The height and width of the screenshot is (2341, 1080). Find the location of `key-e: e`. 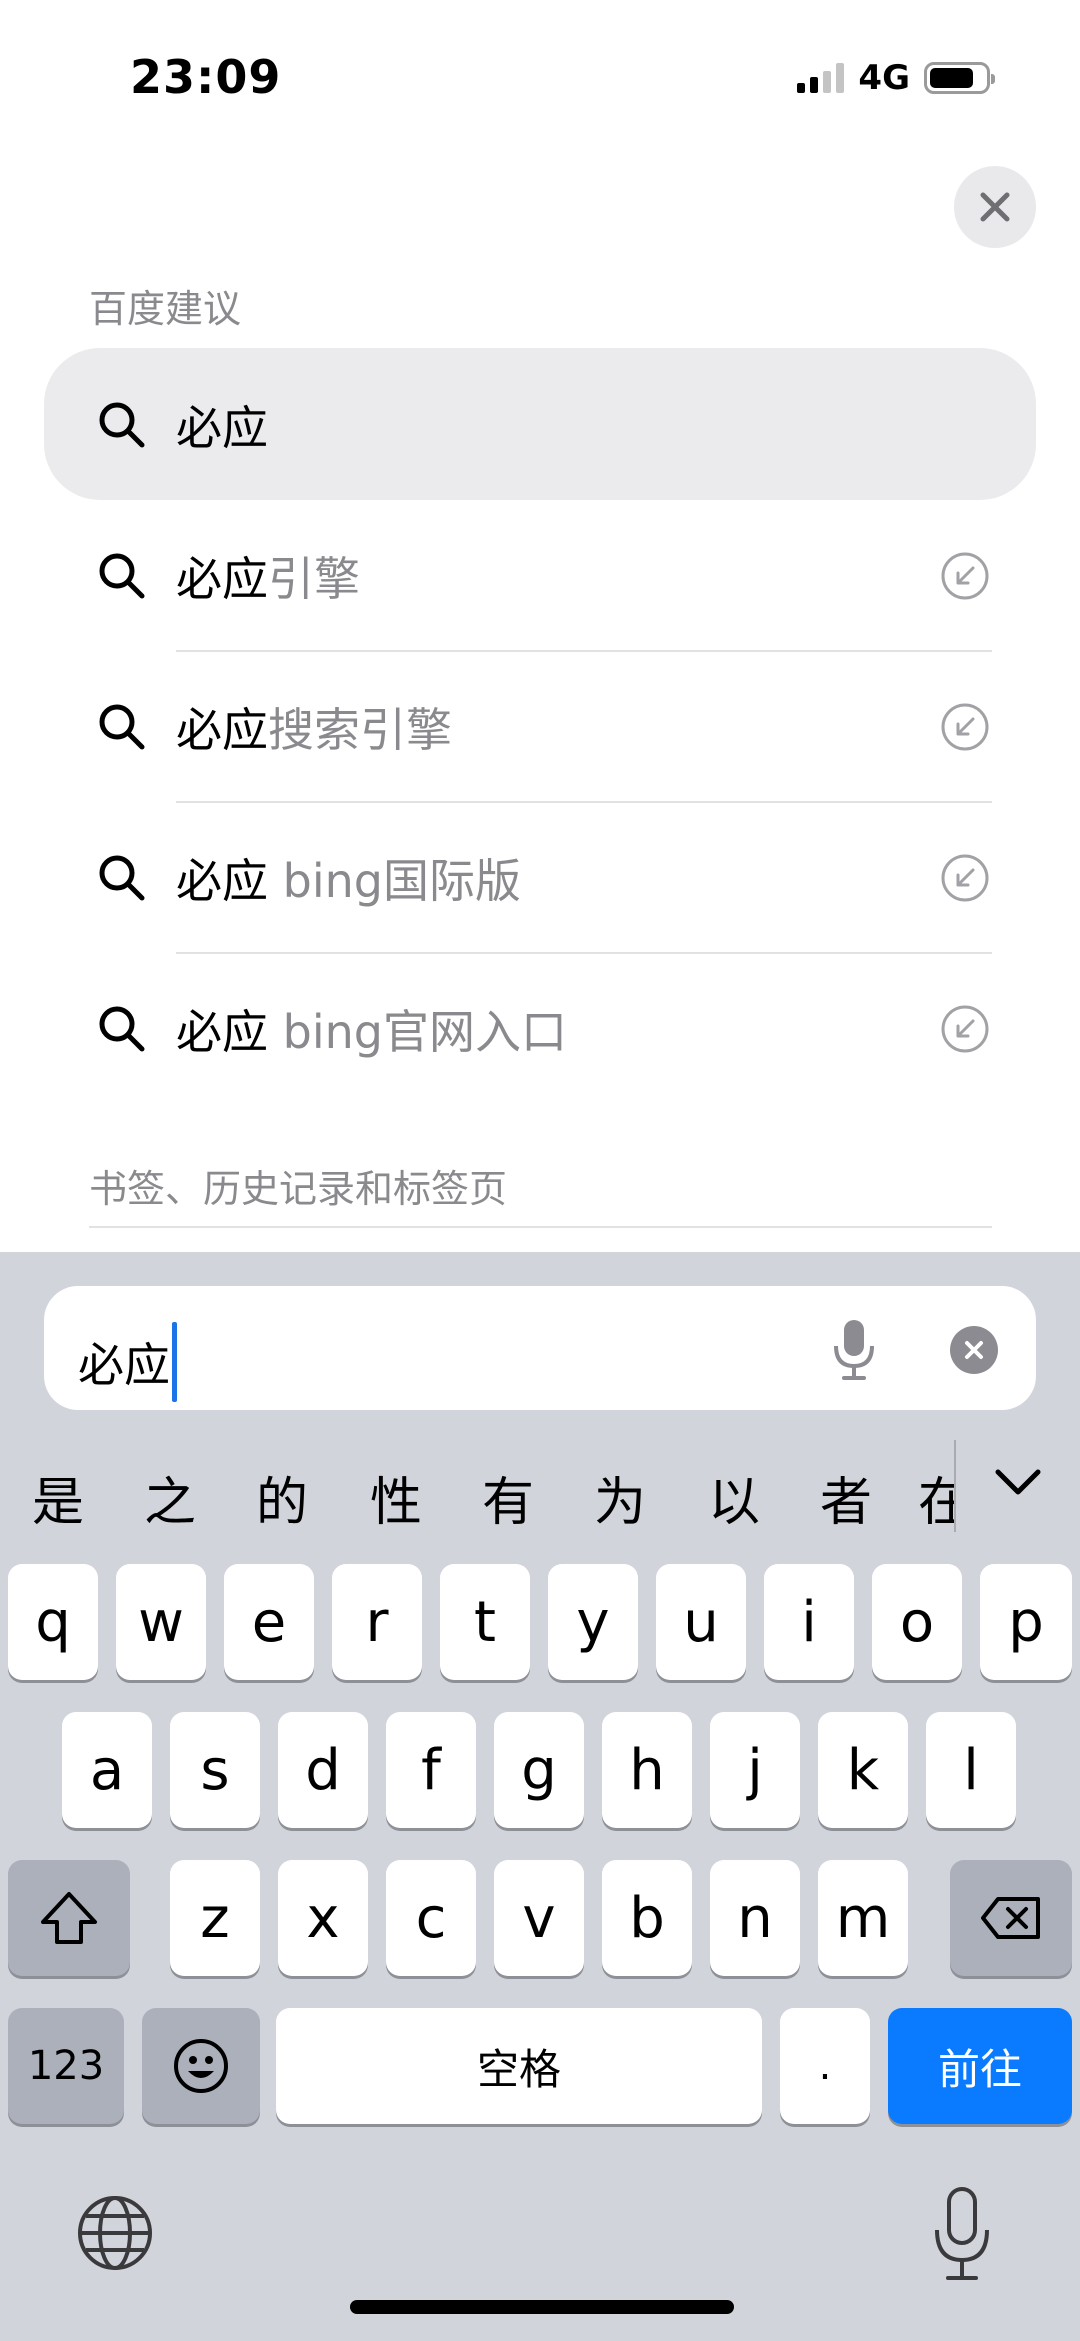

key-e: e is located at coordinates (269, 1622).